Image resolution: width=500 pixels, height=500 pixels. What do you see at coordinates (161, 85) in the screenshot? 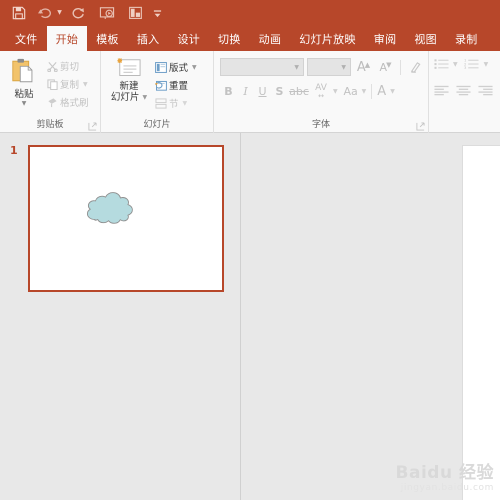
I see `reset-icon` at bounding box center [161, 85].